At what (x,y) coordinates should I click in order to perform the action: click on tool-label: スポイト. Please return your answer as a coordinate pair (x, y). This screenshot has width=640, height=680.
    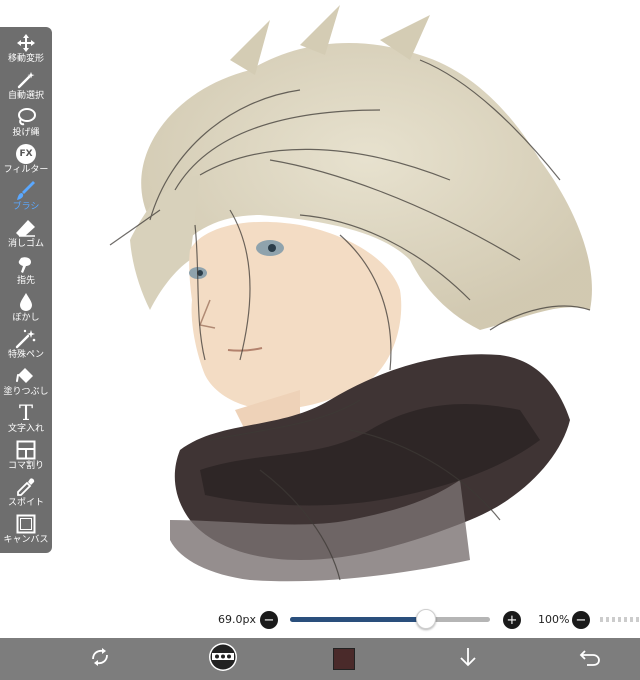
    Looking at the image, I should click on (25, 503).